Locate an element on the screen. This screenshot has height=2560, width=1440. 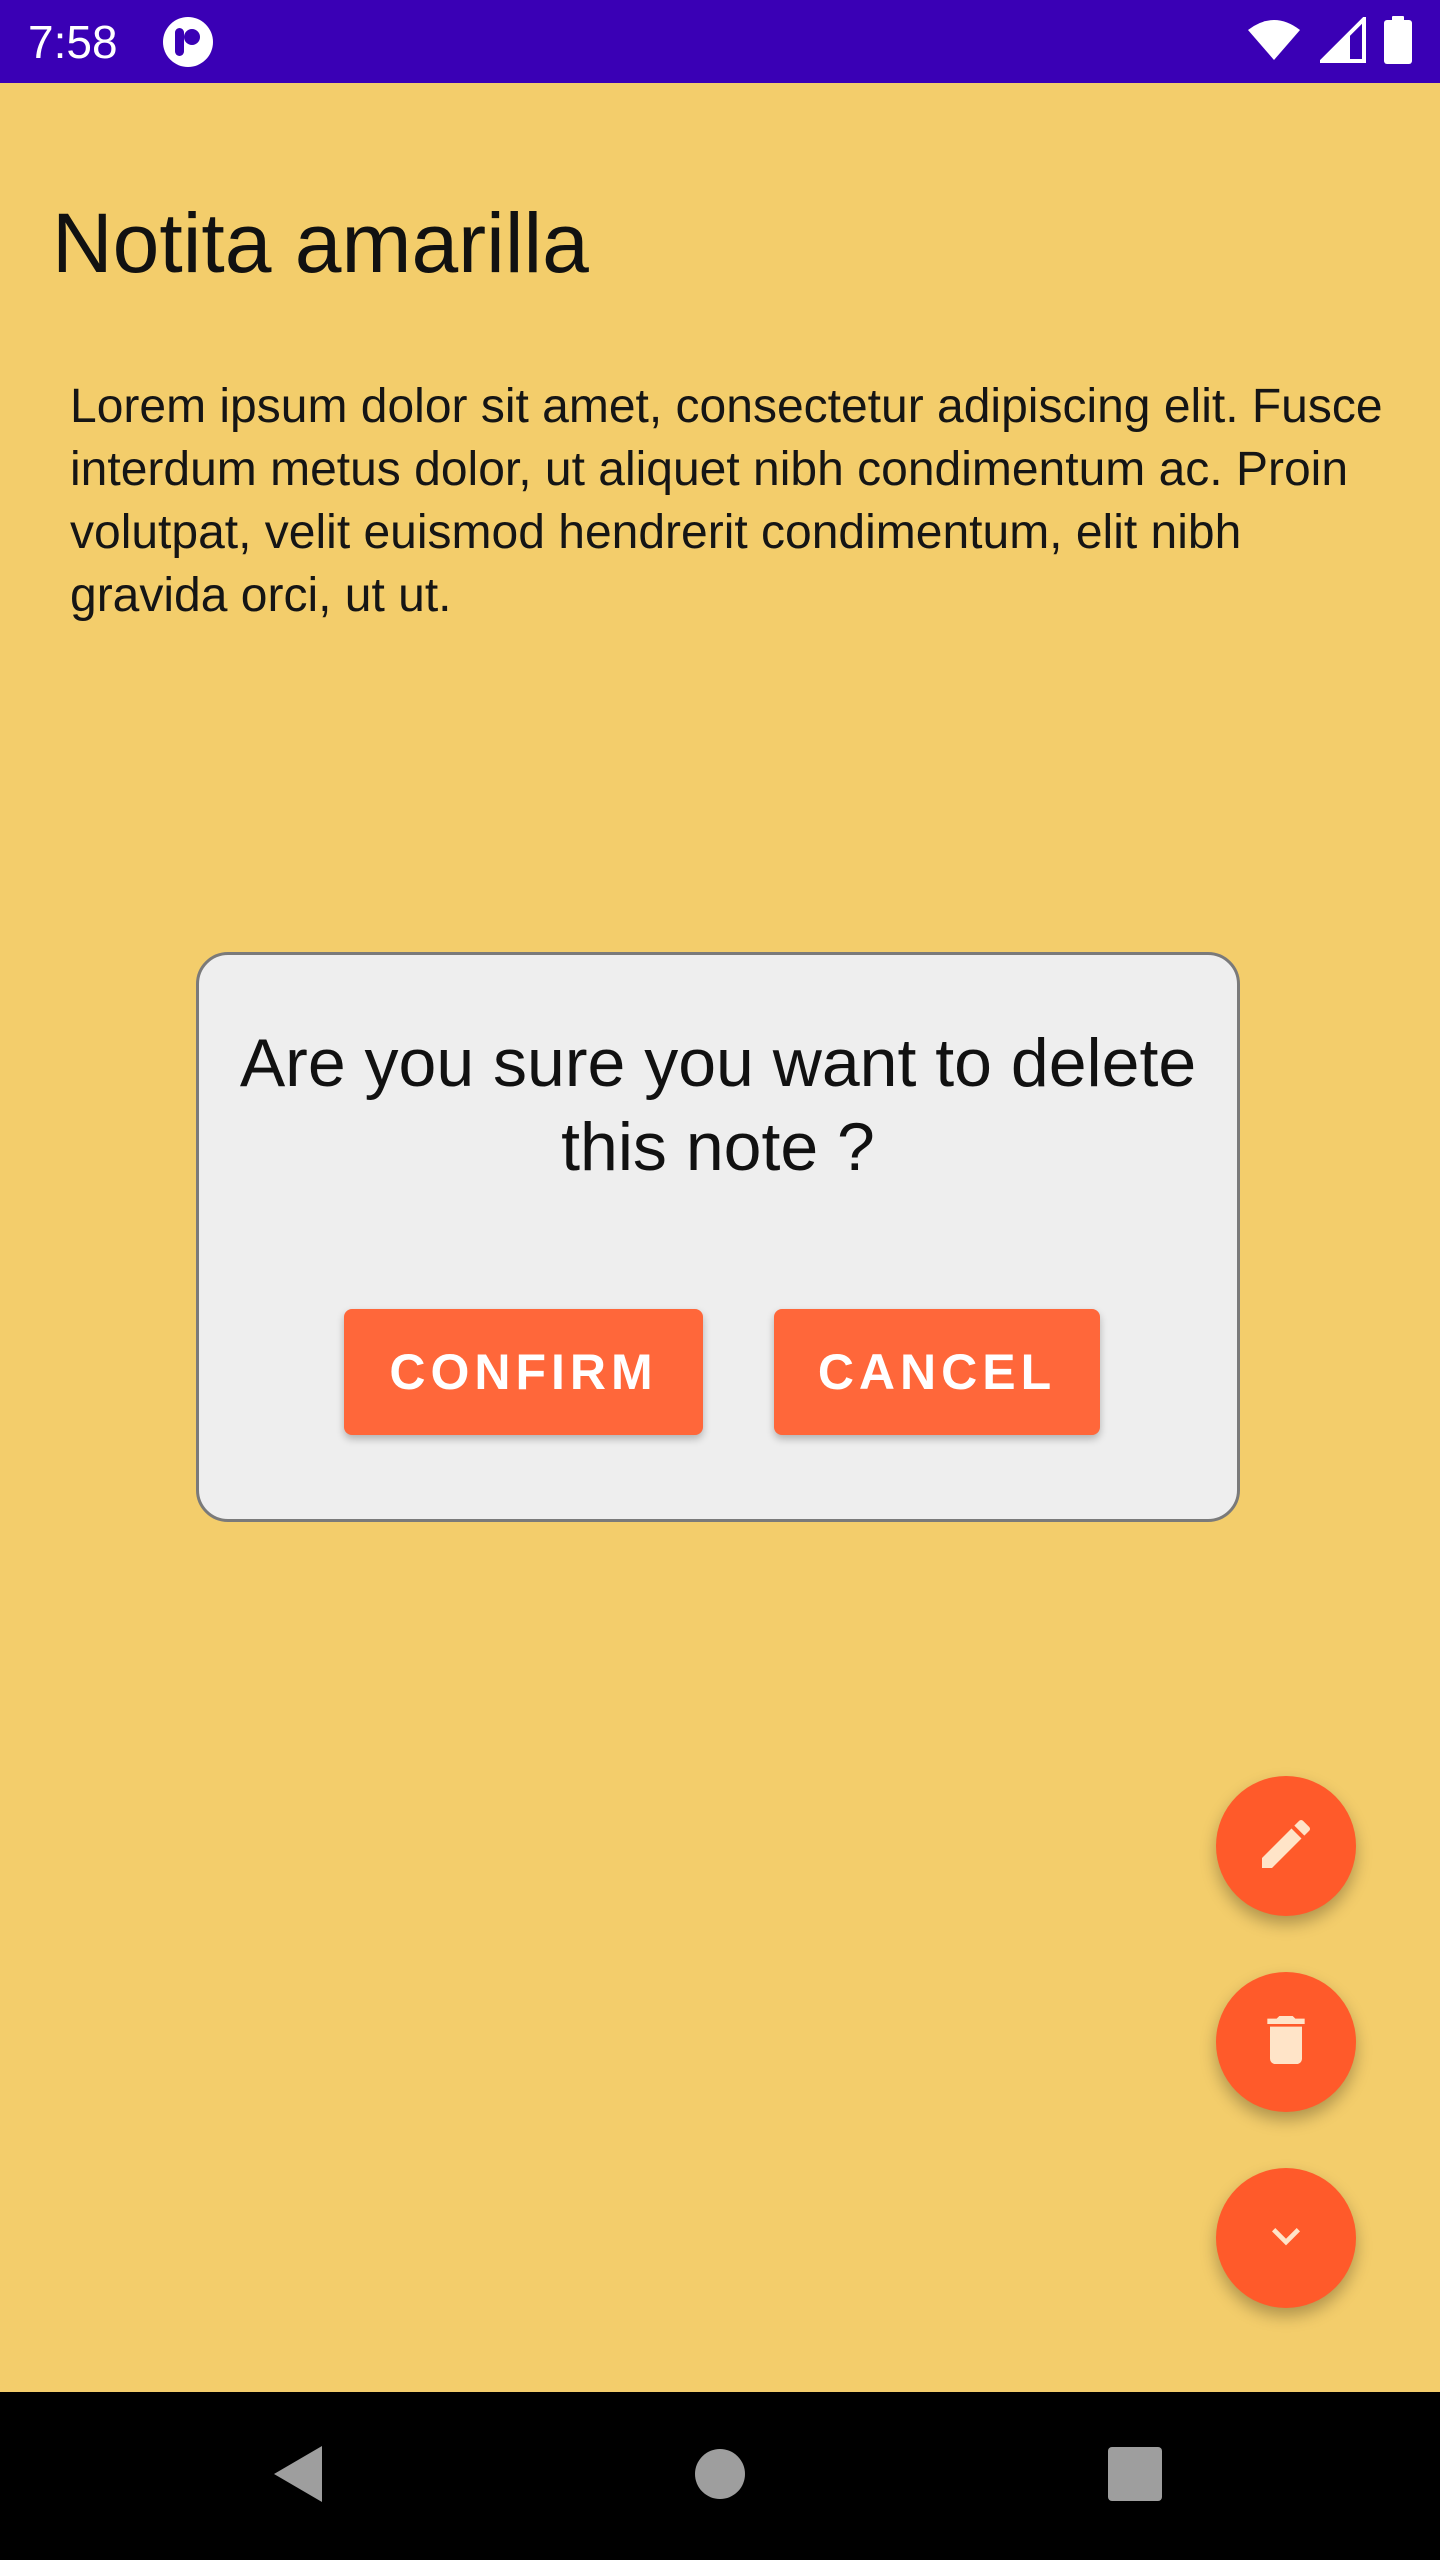
back-button is located at coordinates (300, 2476).